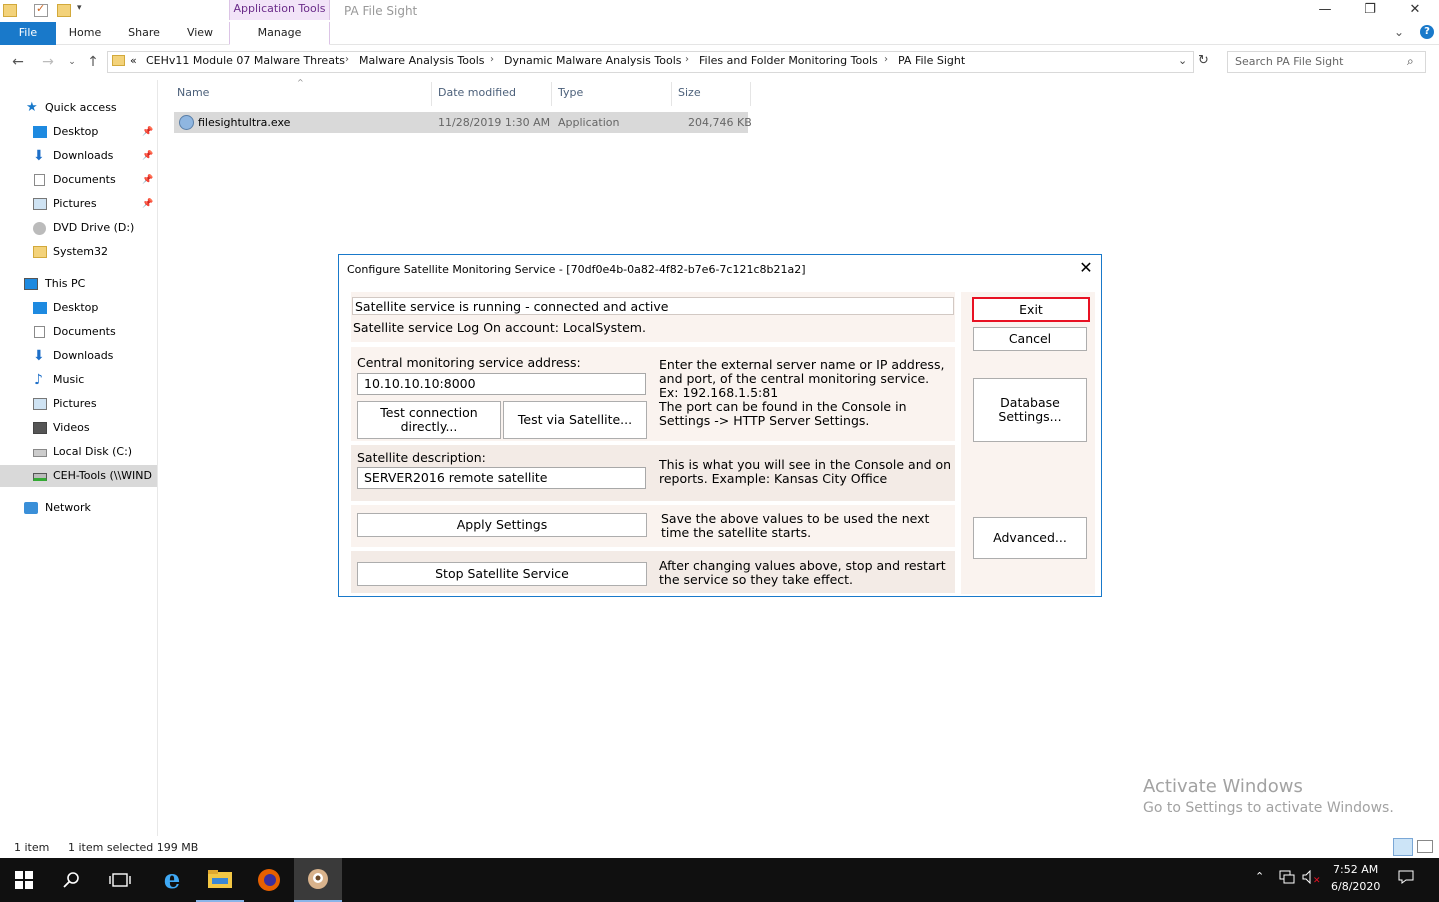  I want to click on search-input: Search PA File Sight, so click(1326, 62).